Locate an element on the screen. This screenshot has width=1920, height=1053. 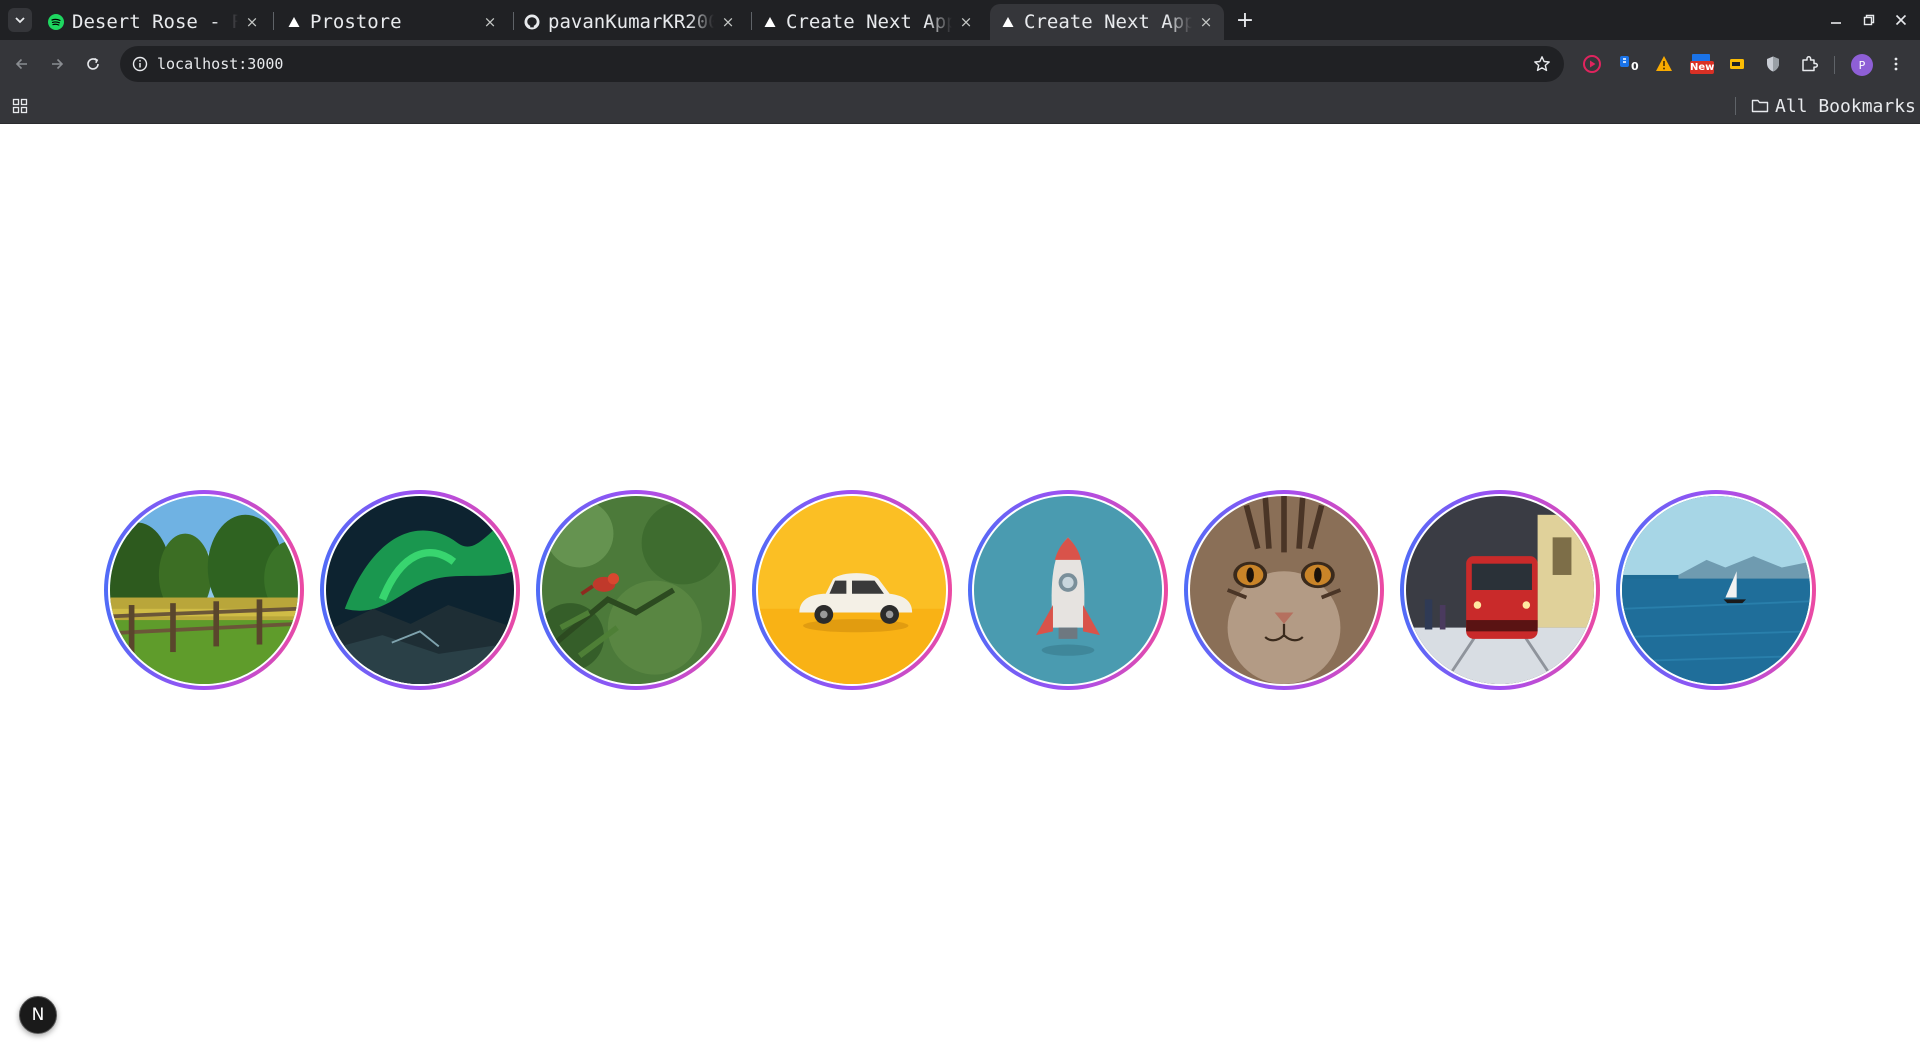
story-train is located at coordinates (1500, 590).